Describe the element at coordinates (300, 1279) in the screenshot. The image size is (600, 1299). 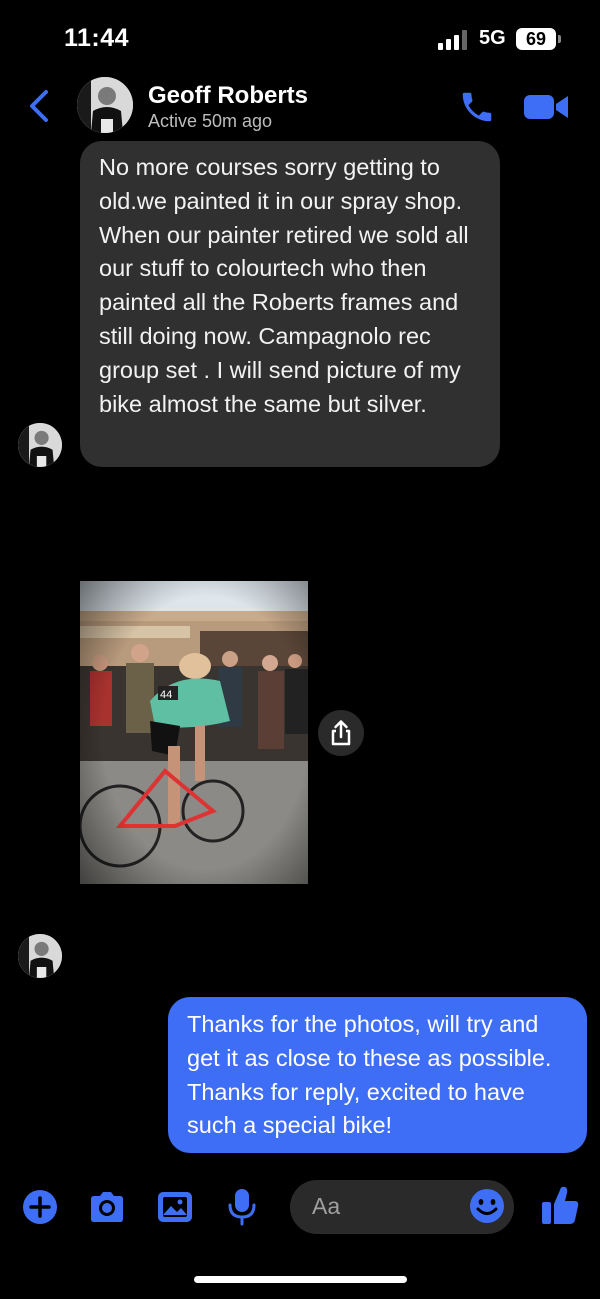
I see `home-indicator` at that location.